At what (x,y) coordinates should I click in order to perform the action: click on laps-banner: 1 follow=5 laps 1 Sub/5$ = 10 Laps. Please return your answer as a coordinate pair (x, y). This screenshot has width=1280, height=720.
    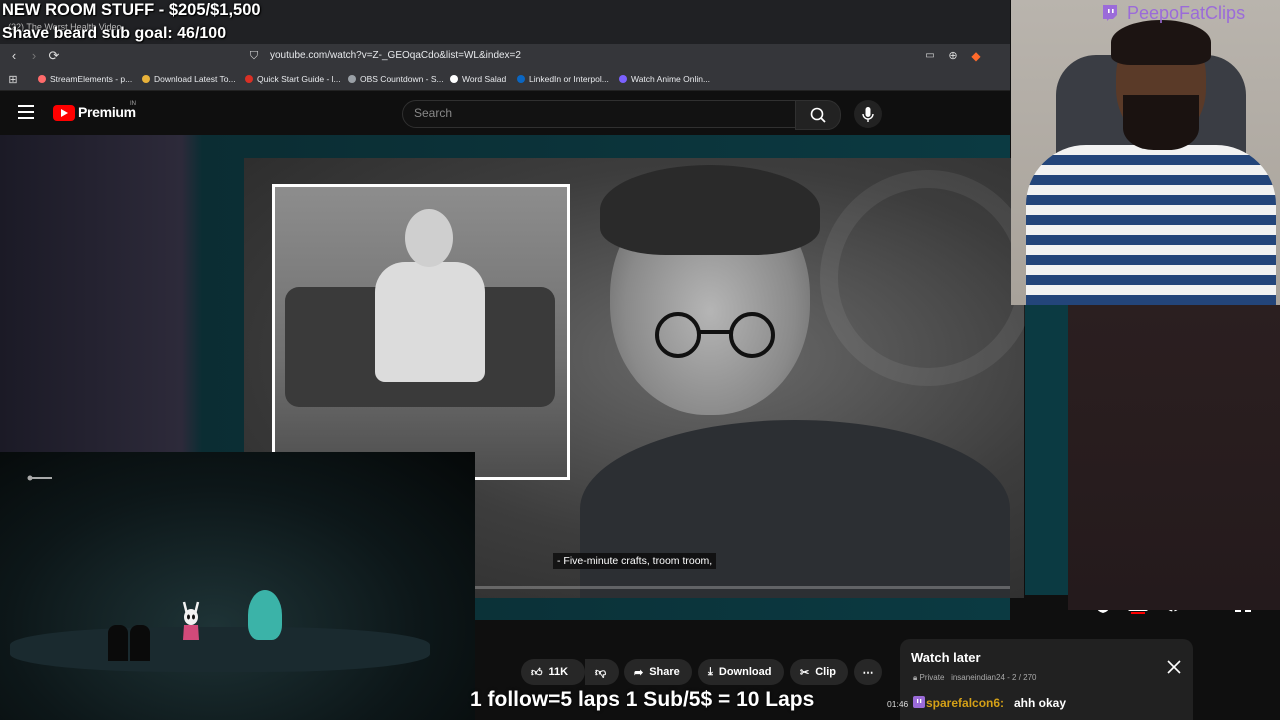
    Looking at the image, I should click on (642, 699).